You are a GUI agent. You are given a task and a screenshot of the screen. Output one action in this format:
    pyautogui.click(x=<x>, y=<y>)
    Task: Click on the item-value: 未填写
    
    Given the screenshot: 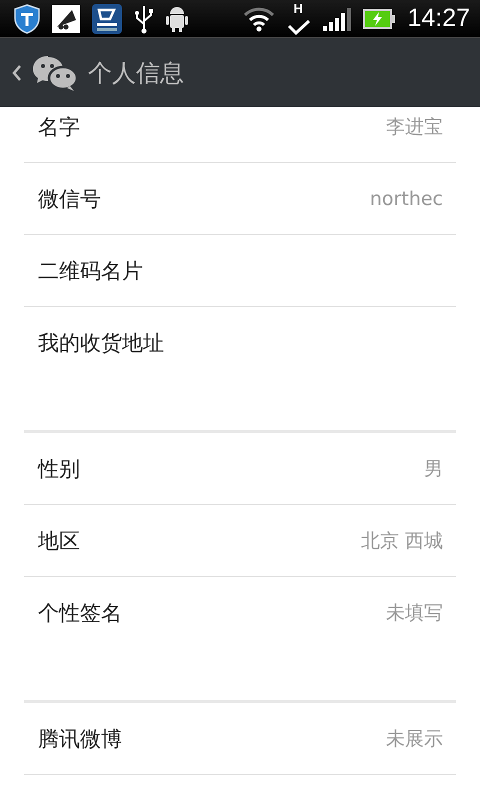 What is the action you would take?
    pyautogui.click(x=414, y=613)
    